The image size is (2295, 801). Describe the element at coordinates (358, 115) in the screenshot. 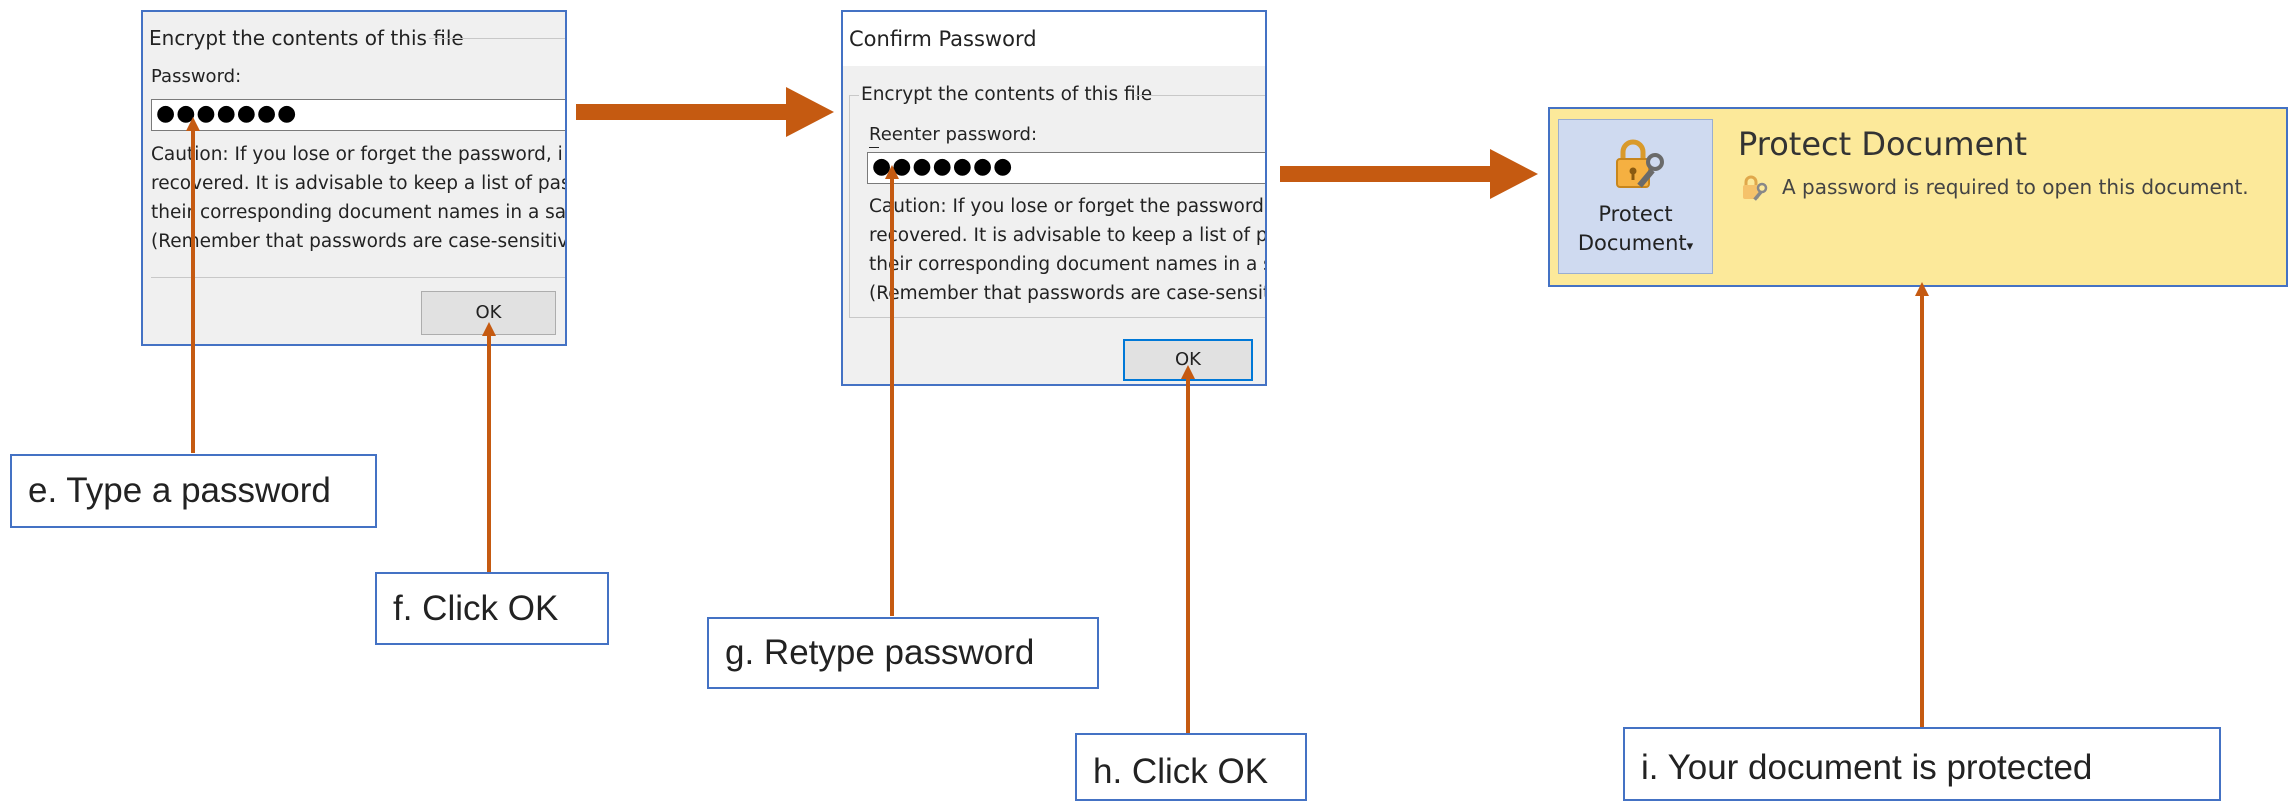

I see `password-field: ●●●●●●●` at that location.